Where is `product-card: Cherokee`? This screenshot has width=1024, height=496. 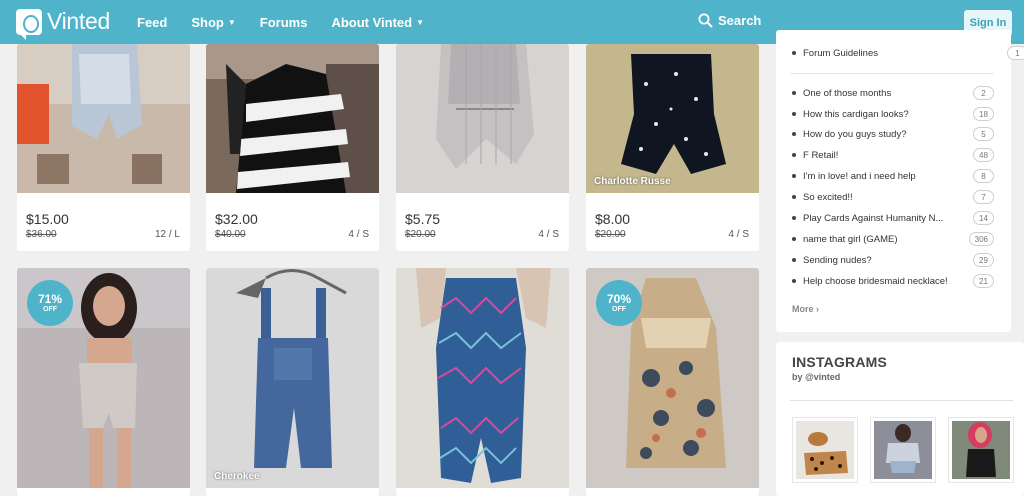
product-card: Cherokee is located at coordinates (292, 382).